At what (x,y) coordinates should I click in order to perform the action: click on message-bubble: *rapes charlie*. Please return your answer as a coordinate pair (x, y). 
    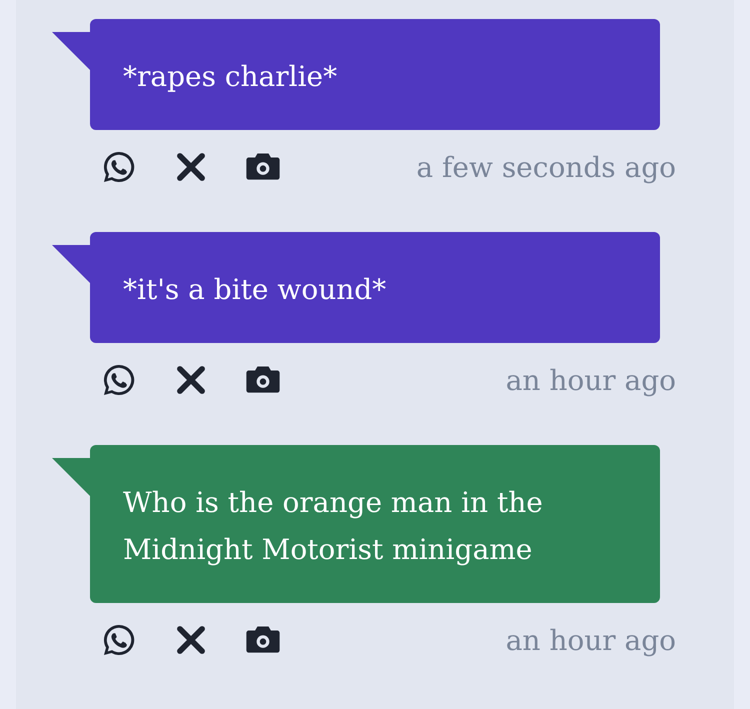
    Looking at the image, I should click on (375, 74).